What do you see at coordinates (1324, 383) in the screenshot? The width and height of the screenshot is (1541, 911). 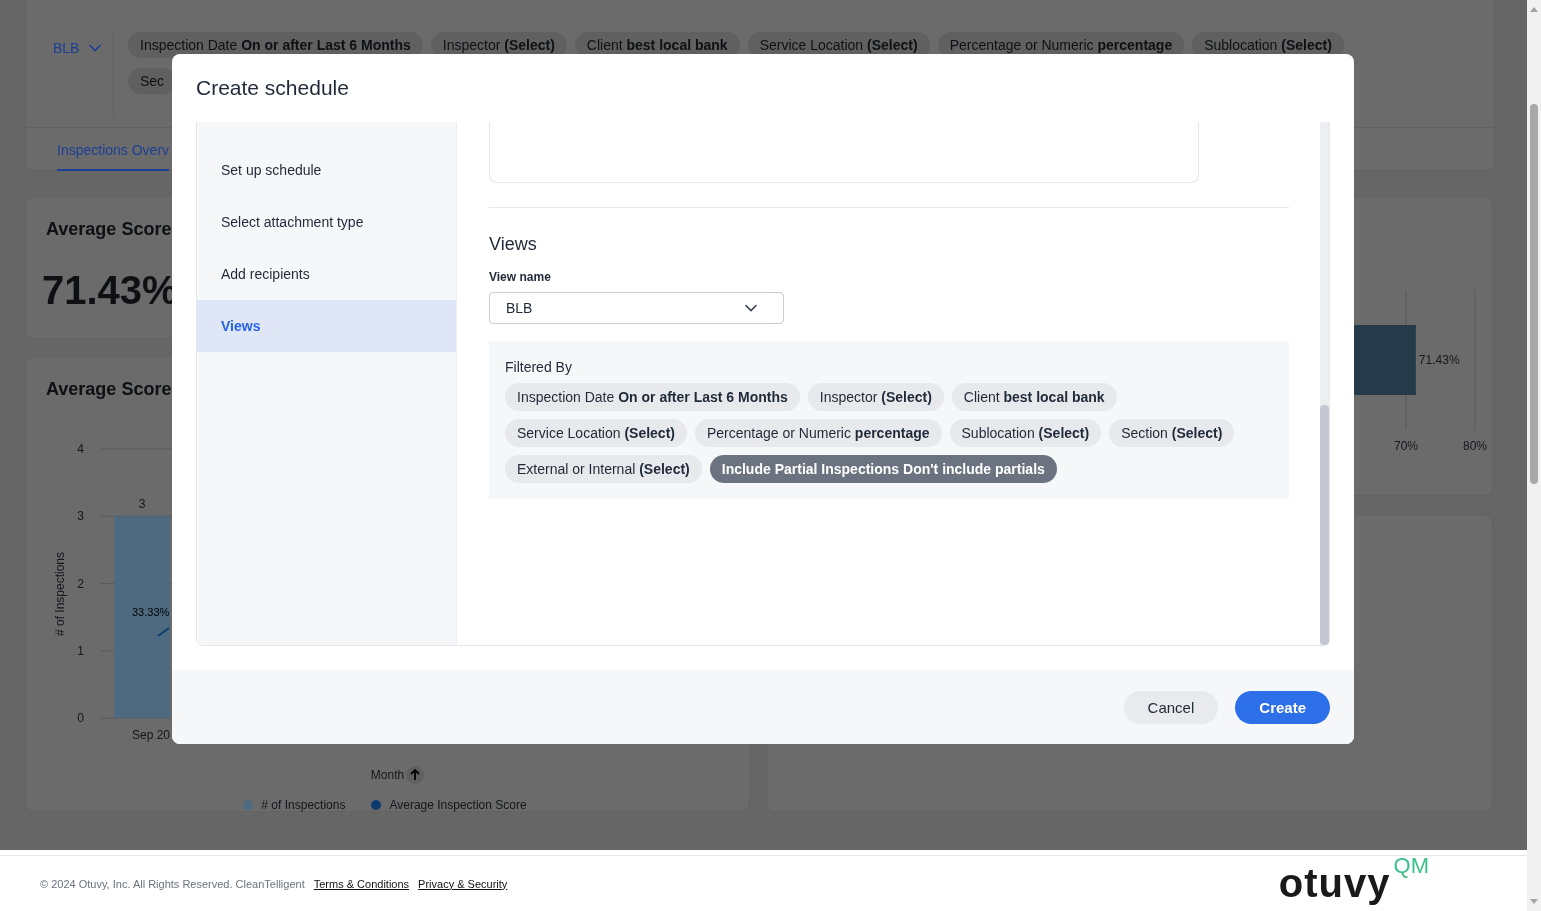 I see `scrollbar` at bounding box center [1324, 383].